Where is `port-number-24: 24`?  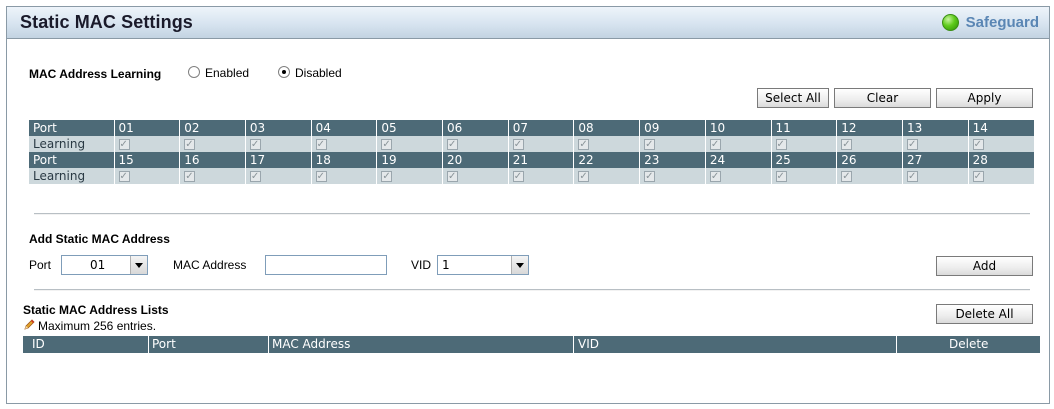 port-number-24: 24 is located at coordinates (738, 160).